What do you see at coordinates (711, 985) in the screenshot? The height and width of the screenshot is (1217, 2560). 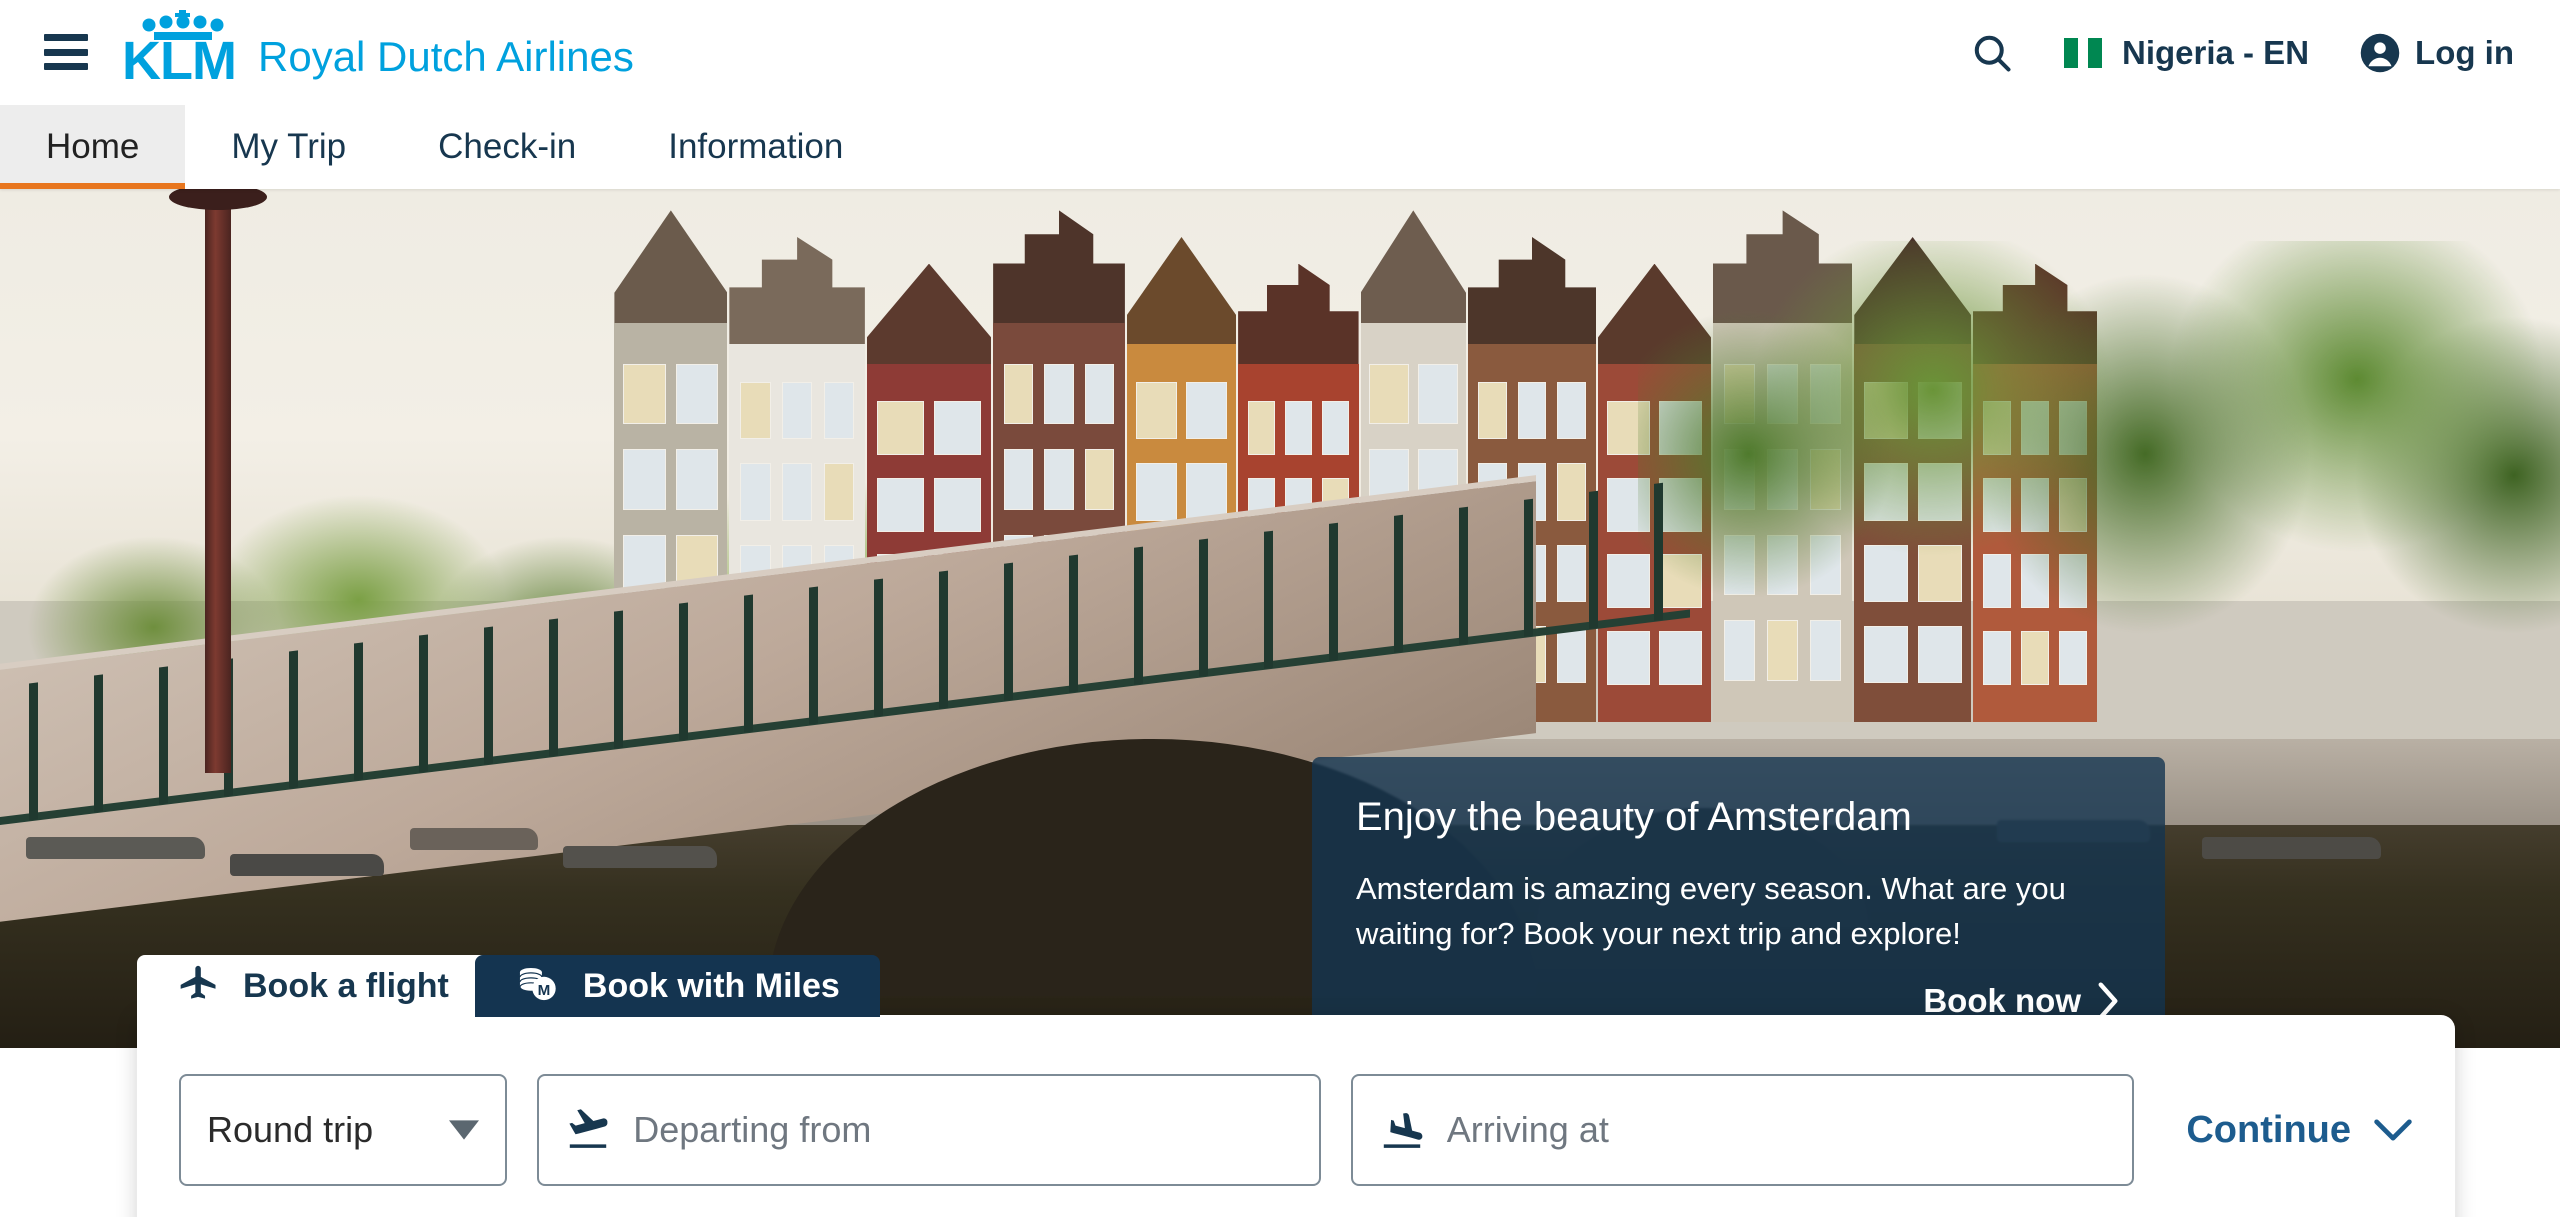 I see `tab-book-with-miles-label: Book with Miles` at bounding box center [711, 985].